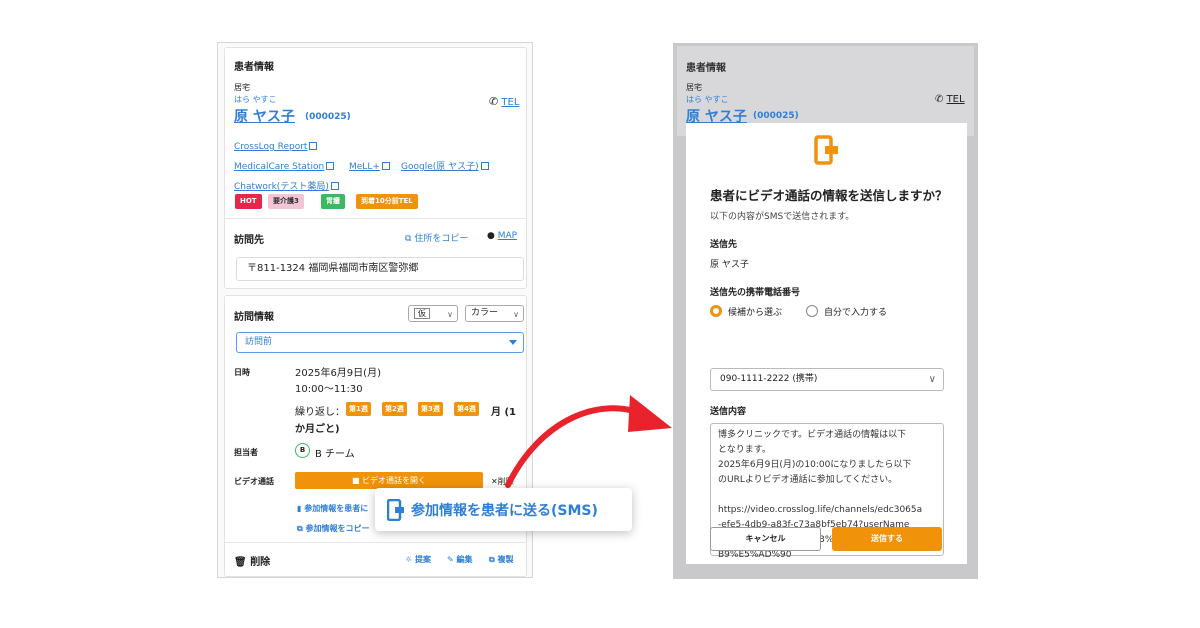  I want to click on tentative-select: 仮 ∨, so click(433, 313).